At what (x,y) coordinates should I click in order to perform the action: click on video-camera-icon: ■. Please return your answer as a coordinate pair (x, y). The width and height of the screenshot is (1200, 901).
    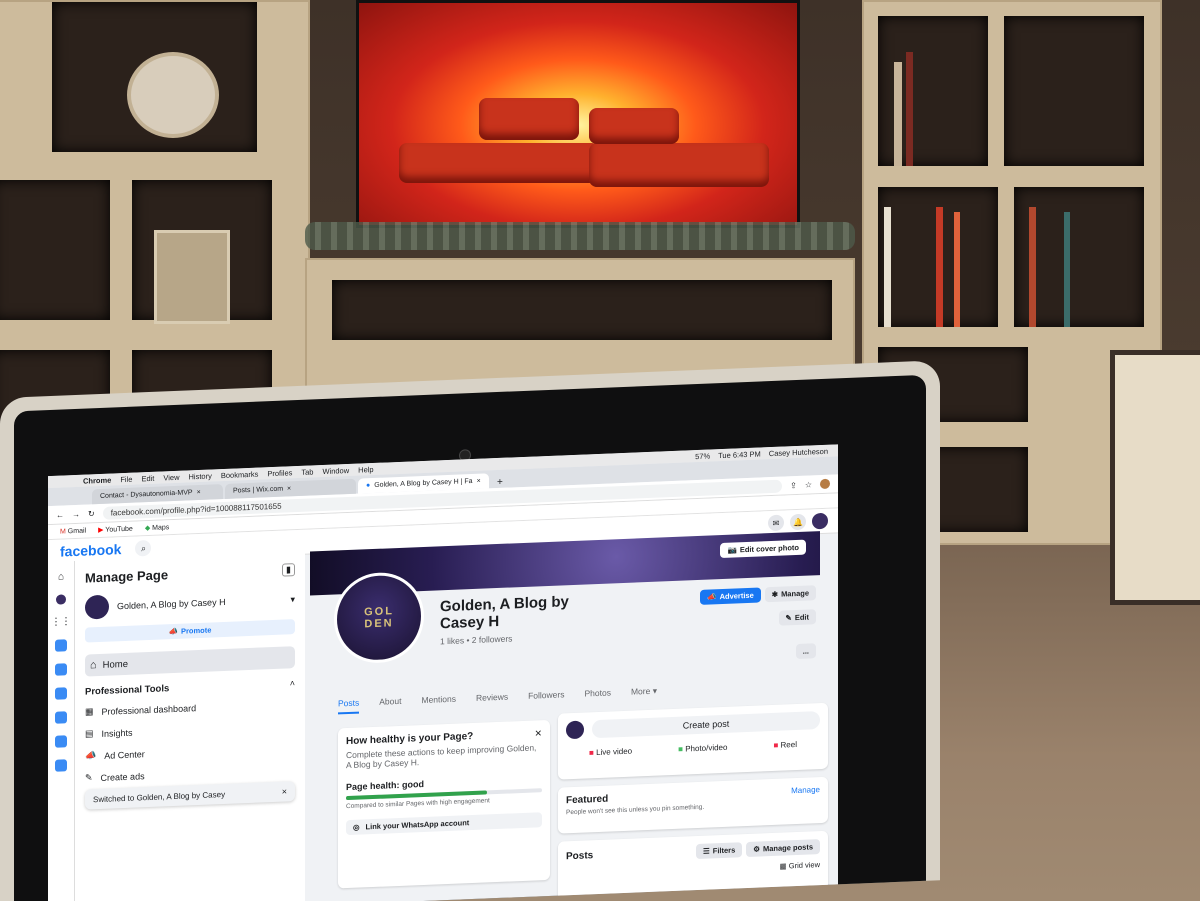
    Looking at the image, I should click on (591, 753).